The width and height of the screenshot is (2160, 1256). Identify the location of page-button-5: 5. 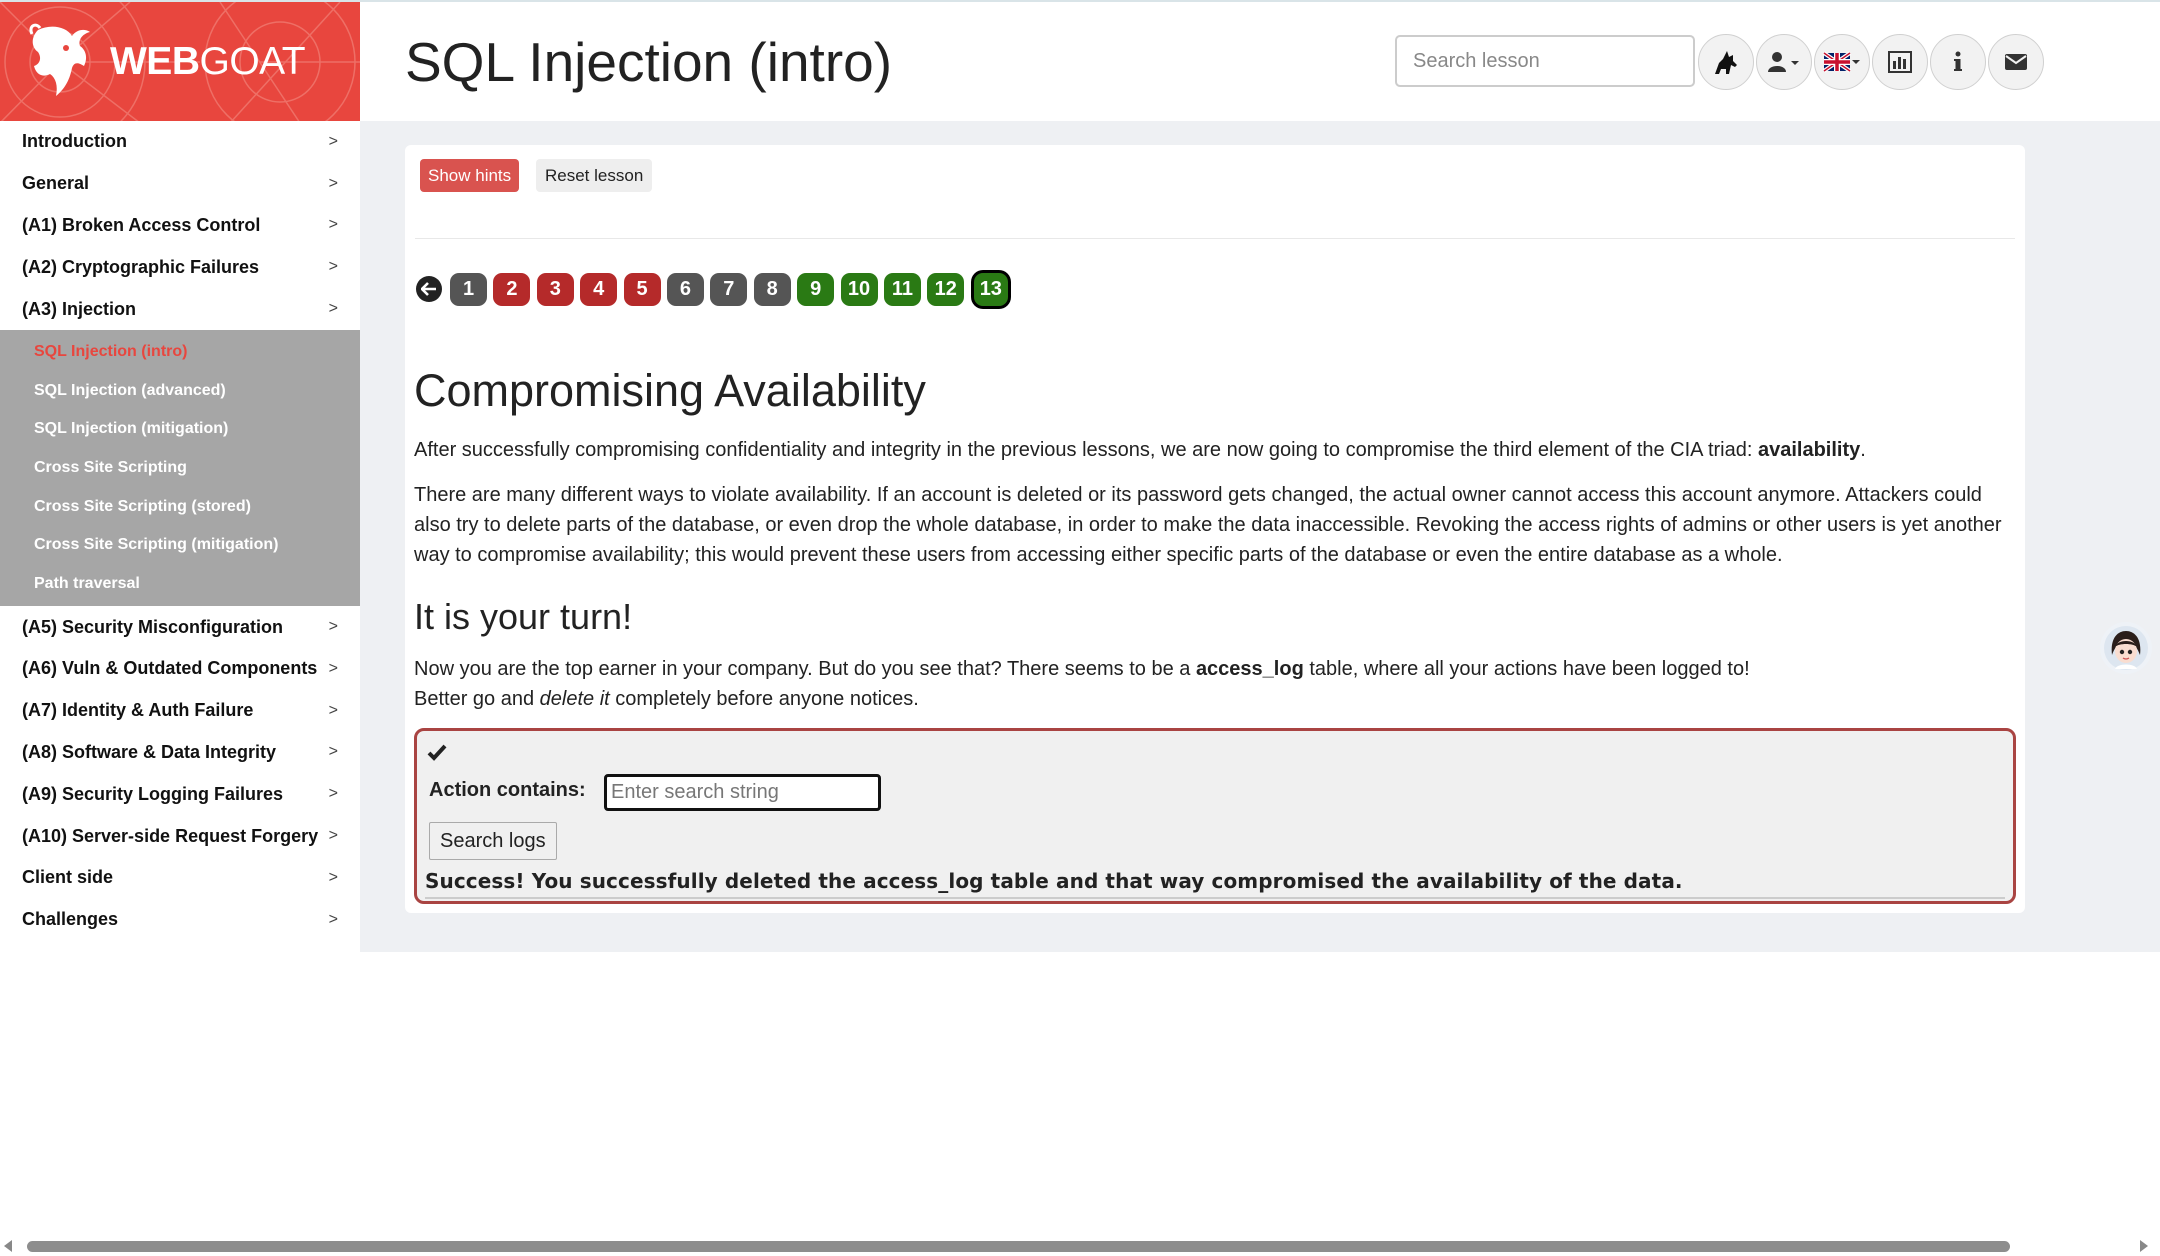
(642, 289).